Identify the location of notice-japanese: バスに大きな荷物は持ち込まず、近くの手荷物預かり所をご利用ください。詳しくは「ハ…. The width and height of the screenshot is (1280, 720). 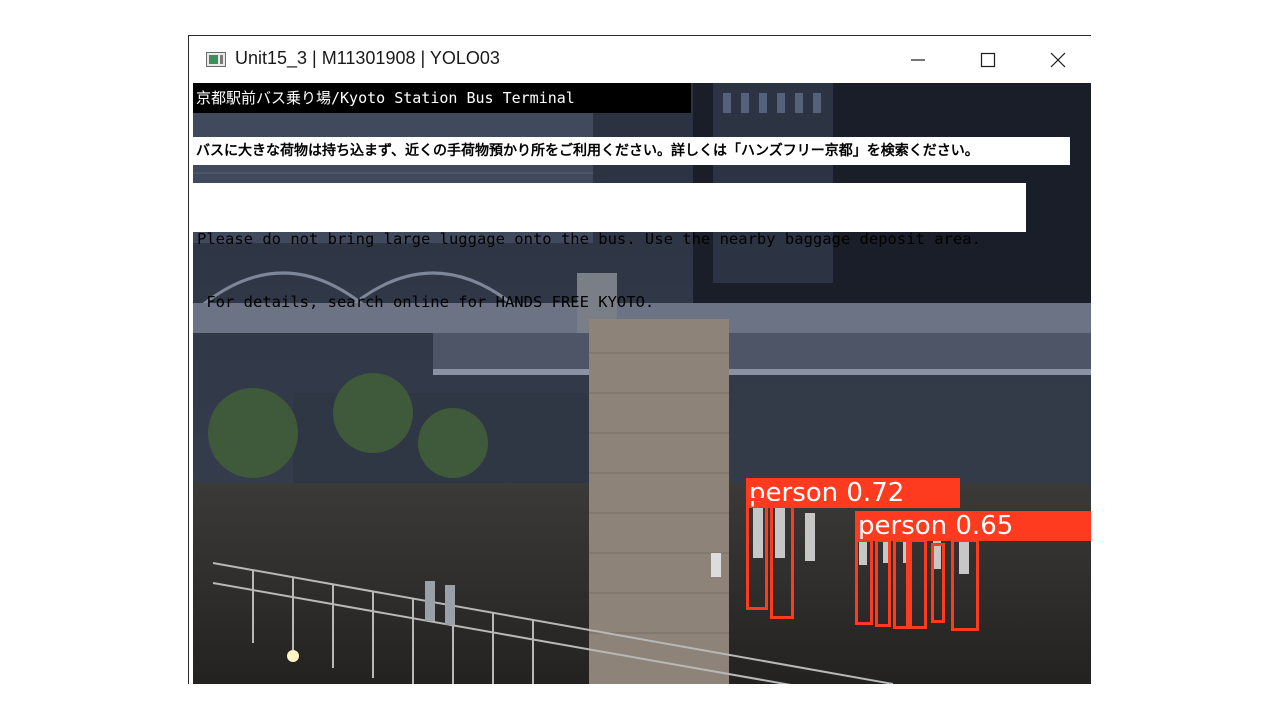
(631, 151).